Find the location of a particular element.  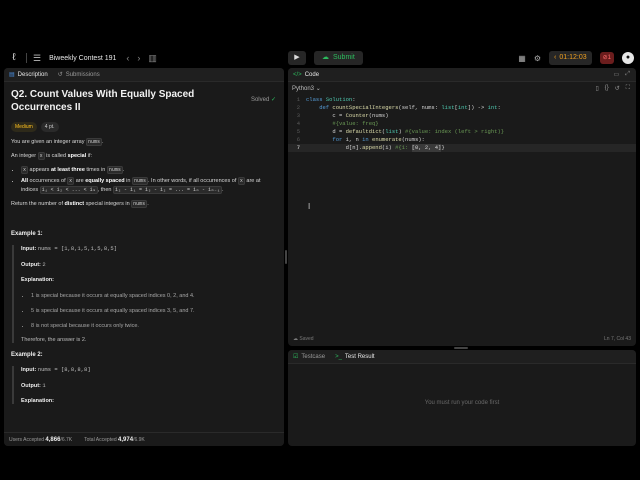

text: are is located at coordinates (80, 181).